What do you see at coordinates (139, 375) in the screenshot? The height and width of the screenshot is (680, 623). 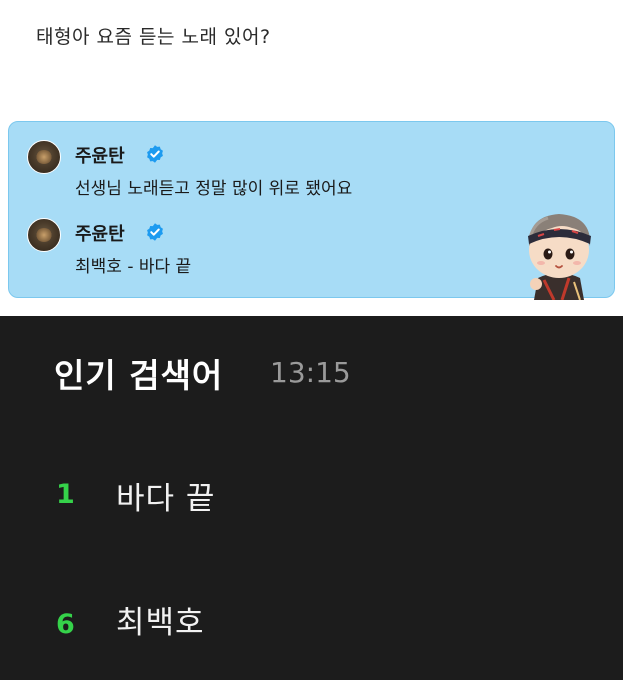 I see `trending-title: 인기 검색어` at bounding box center [139, 375].